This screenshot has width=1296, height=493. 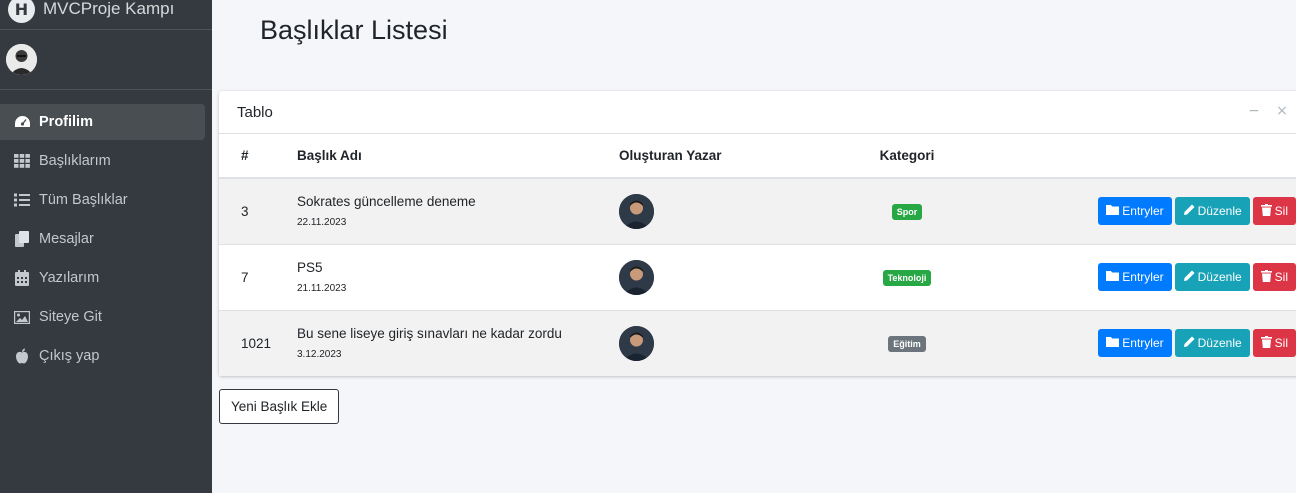 What do you see at coordinates (109, 9) in the screenshot?
I see `brand-text: MVCProje Kampı` at bounding box center [109, 9].